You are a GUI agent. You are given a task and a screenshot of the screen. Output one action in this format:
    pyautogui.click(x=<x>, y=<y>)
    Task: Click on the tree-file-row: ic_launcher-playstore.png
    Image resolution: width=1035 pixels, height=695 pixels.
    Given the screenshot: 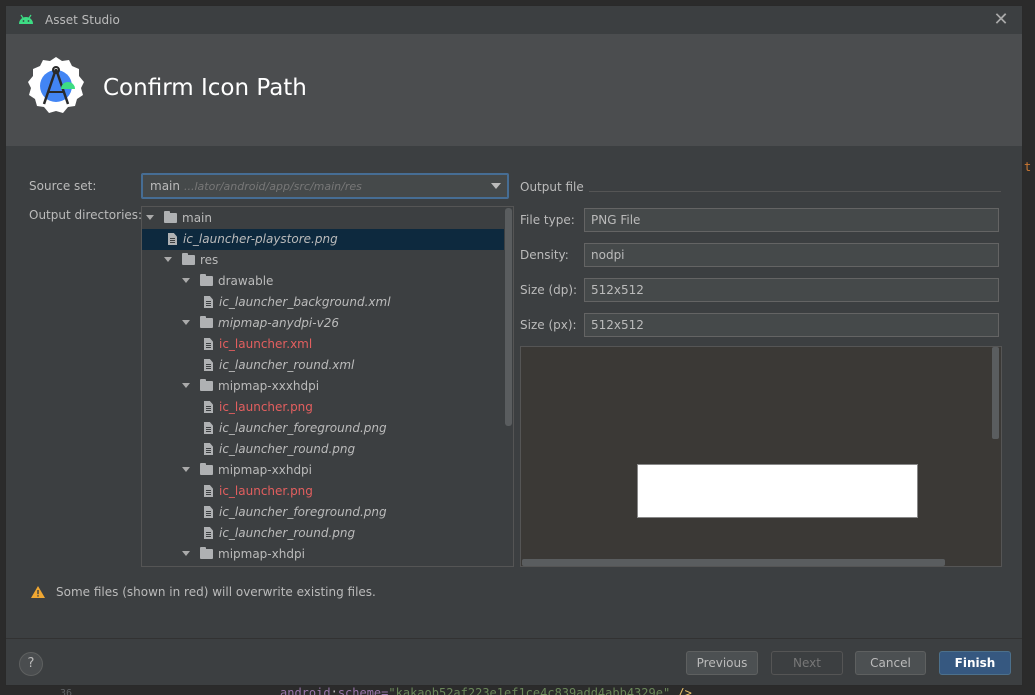 What is the action you would take?
    pyautogui.click(x=323, y=239)
    